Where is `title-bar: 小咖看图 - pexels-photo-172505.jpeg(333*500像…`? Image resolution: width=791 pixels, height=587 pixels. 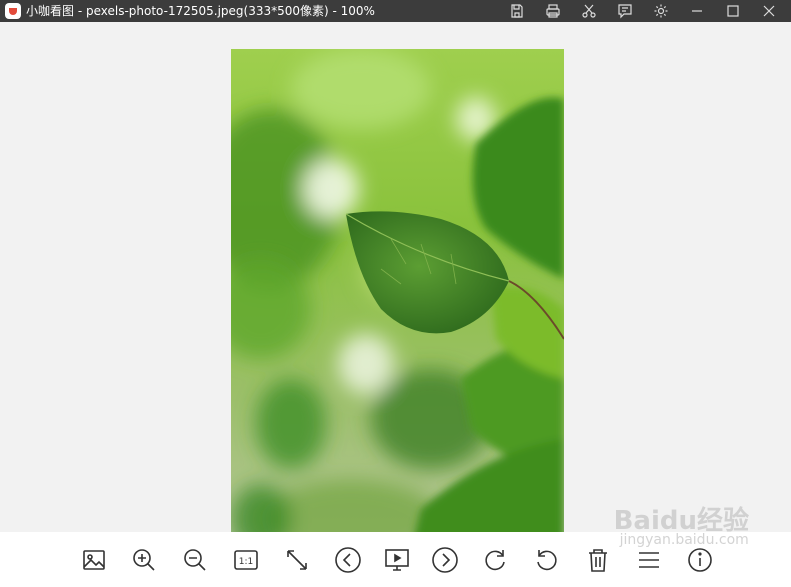 title-bar: 小咖看图 - pexels-photo-172505.jpeg(333*500像… is located at coordinates (395, 11).